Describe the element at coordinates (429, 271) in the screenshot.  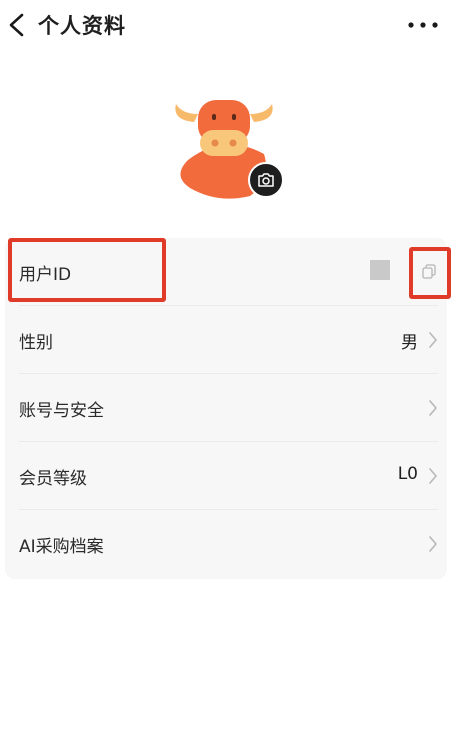
I see `copy-icon` at that location.